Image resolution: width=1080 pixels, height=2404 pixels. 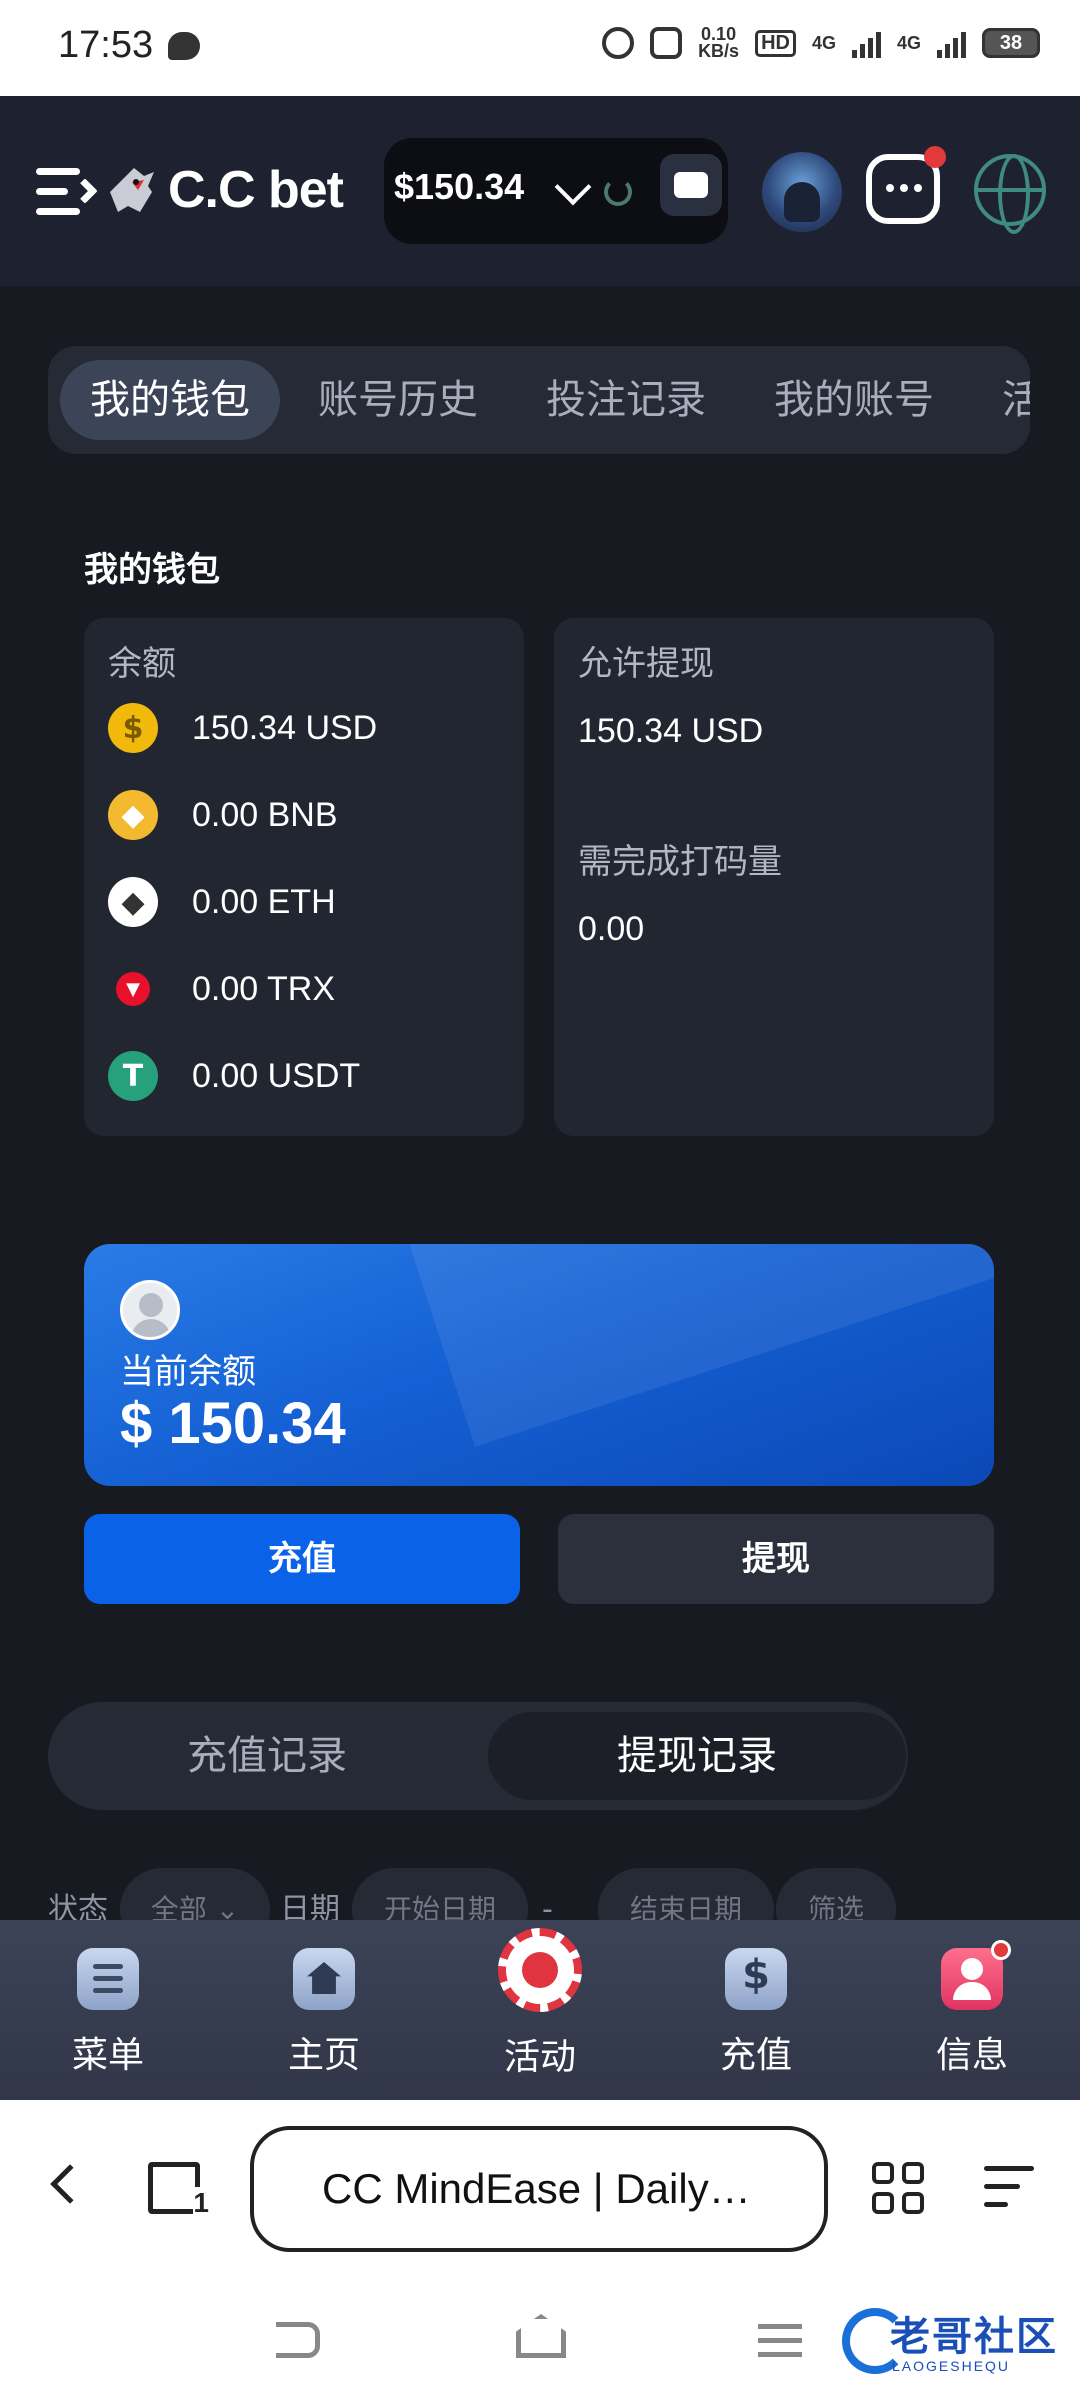 I want to click on nav-activity-label: 活动, so click(x=539, y=2057).